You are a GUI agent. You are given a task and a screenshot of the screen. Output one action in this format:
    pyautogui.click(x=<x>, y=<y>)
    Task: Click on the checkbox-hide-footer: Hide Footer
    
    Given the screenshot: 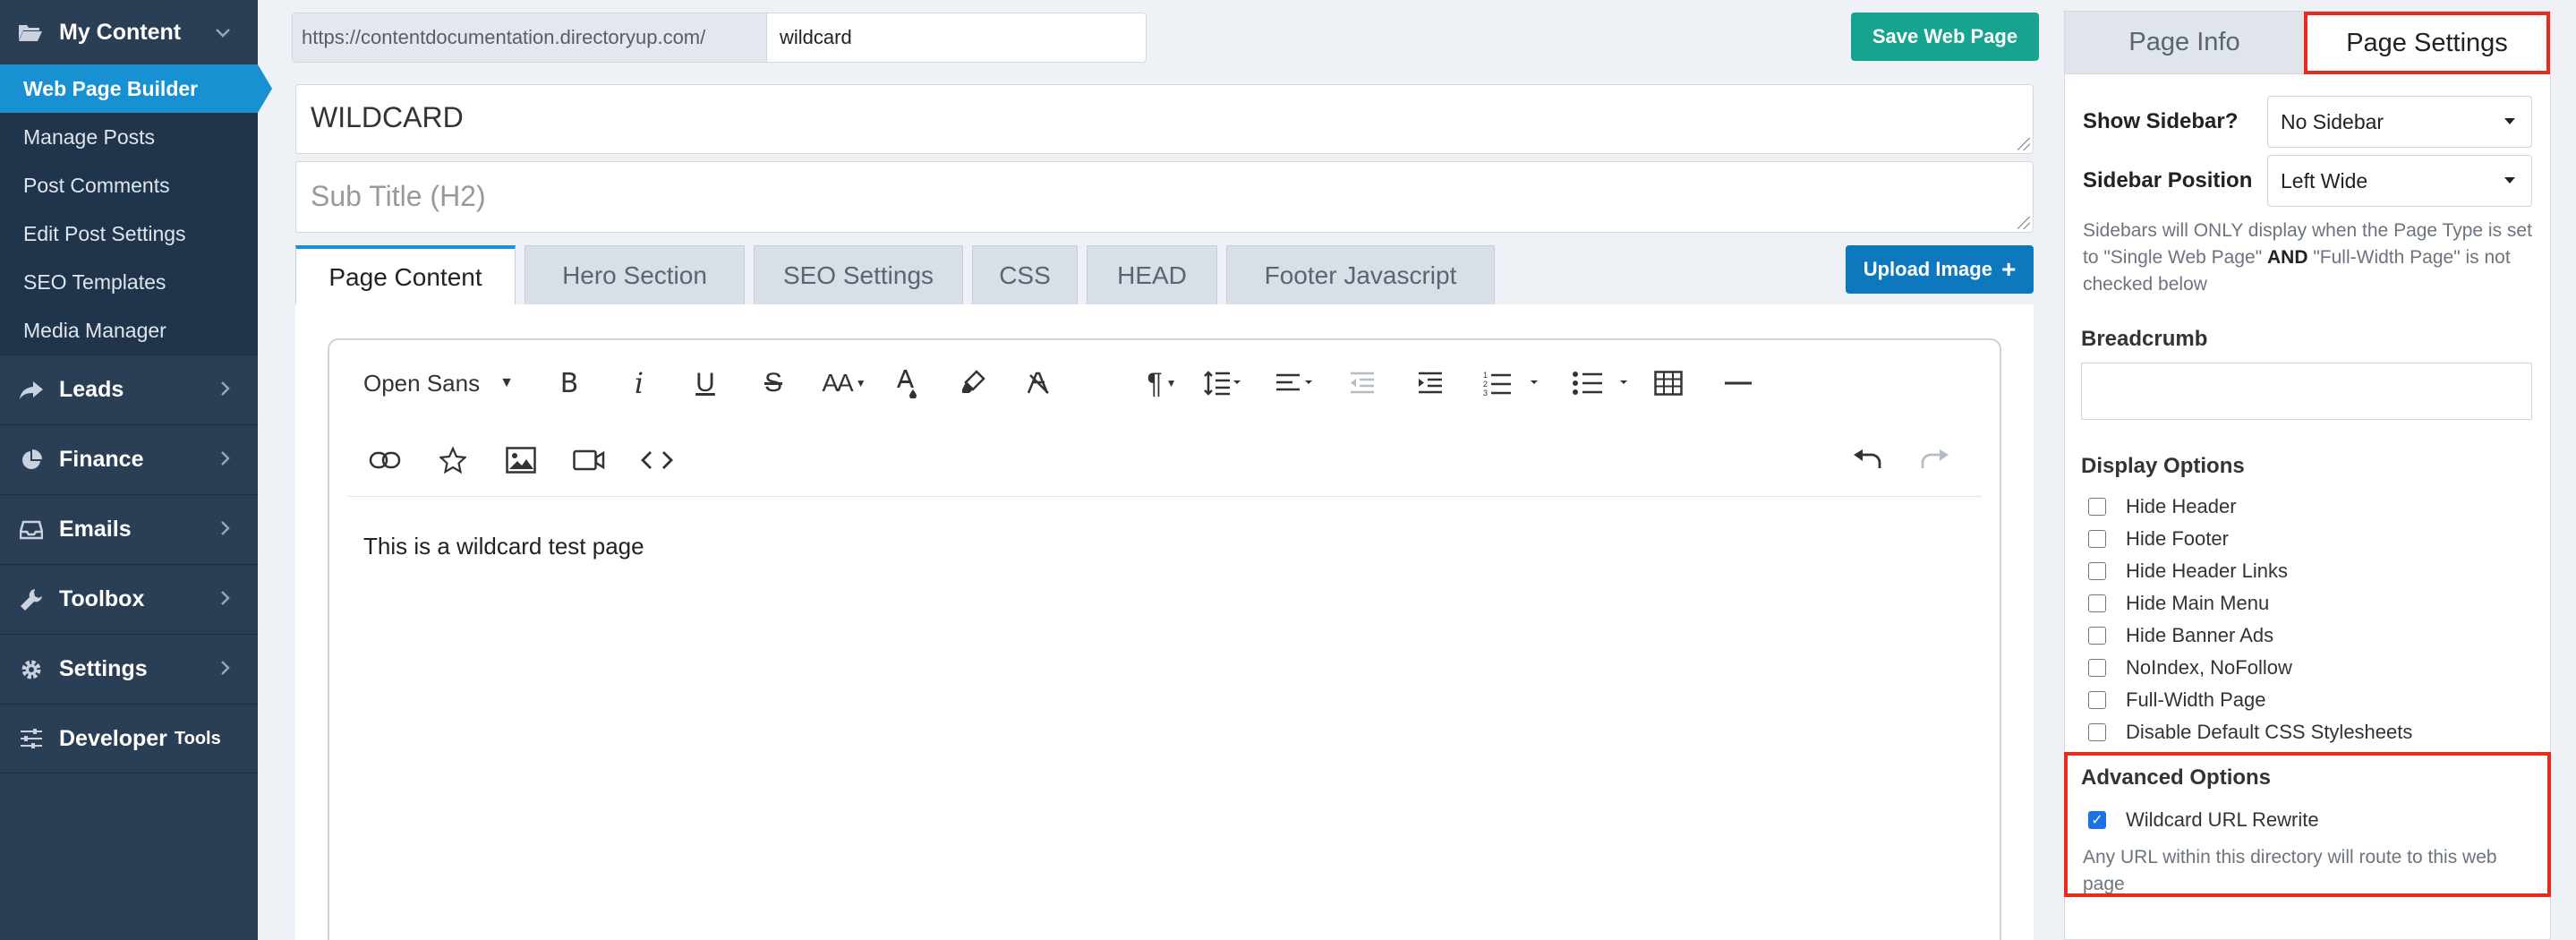 What is the action you would take?
    pyautogui.click(x=2158, y=539)
    